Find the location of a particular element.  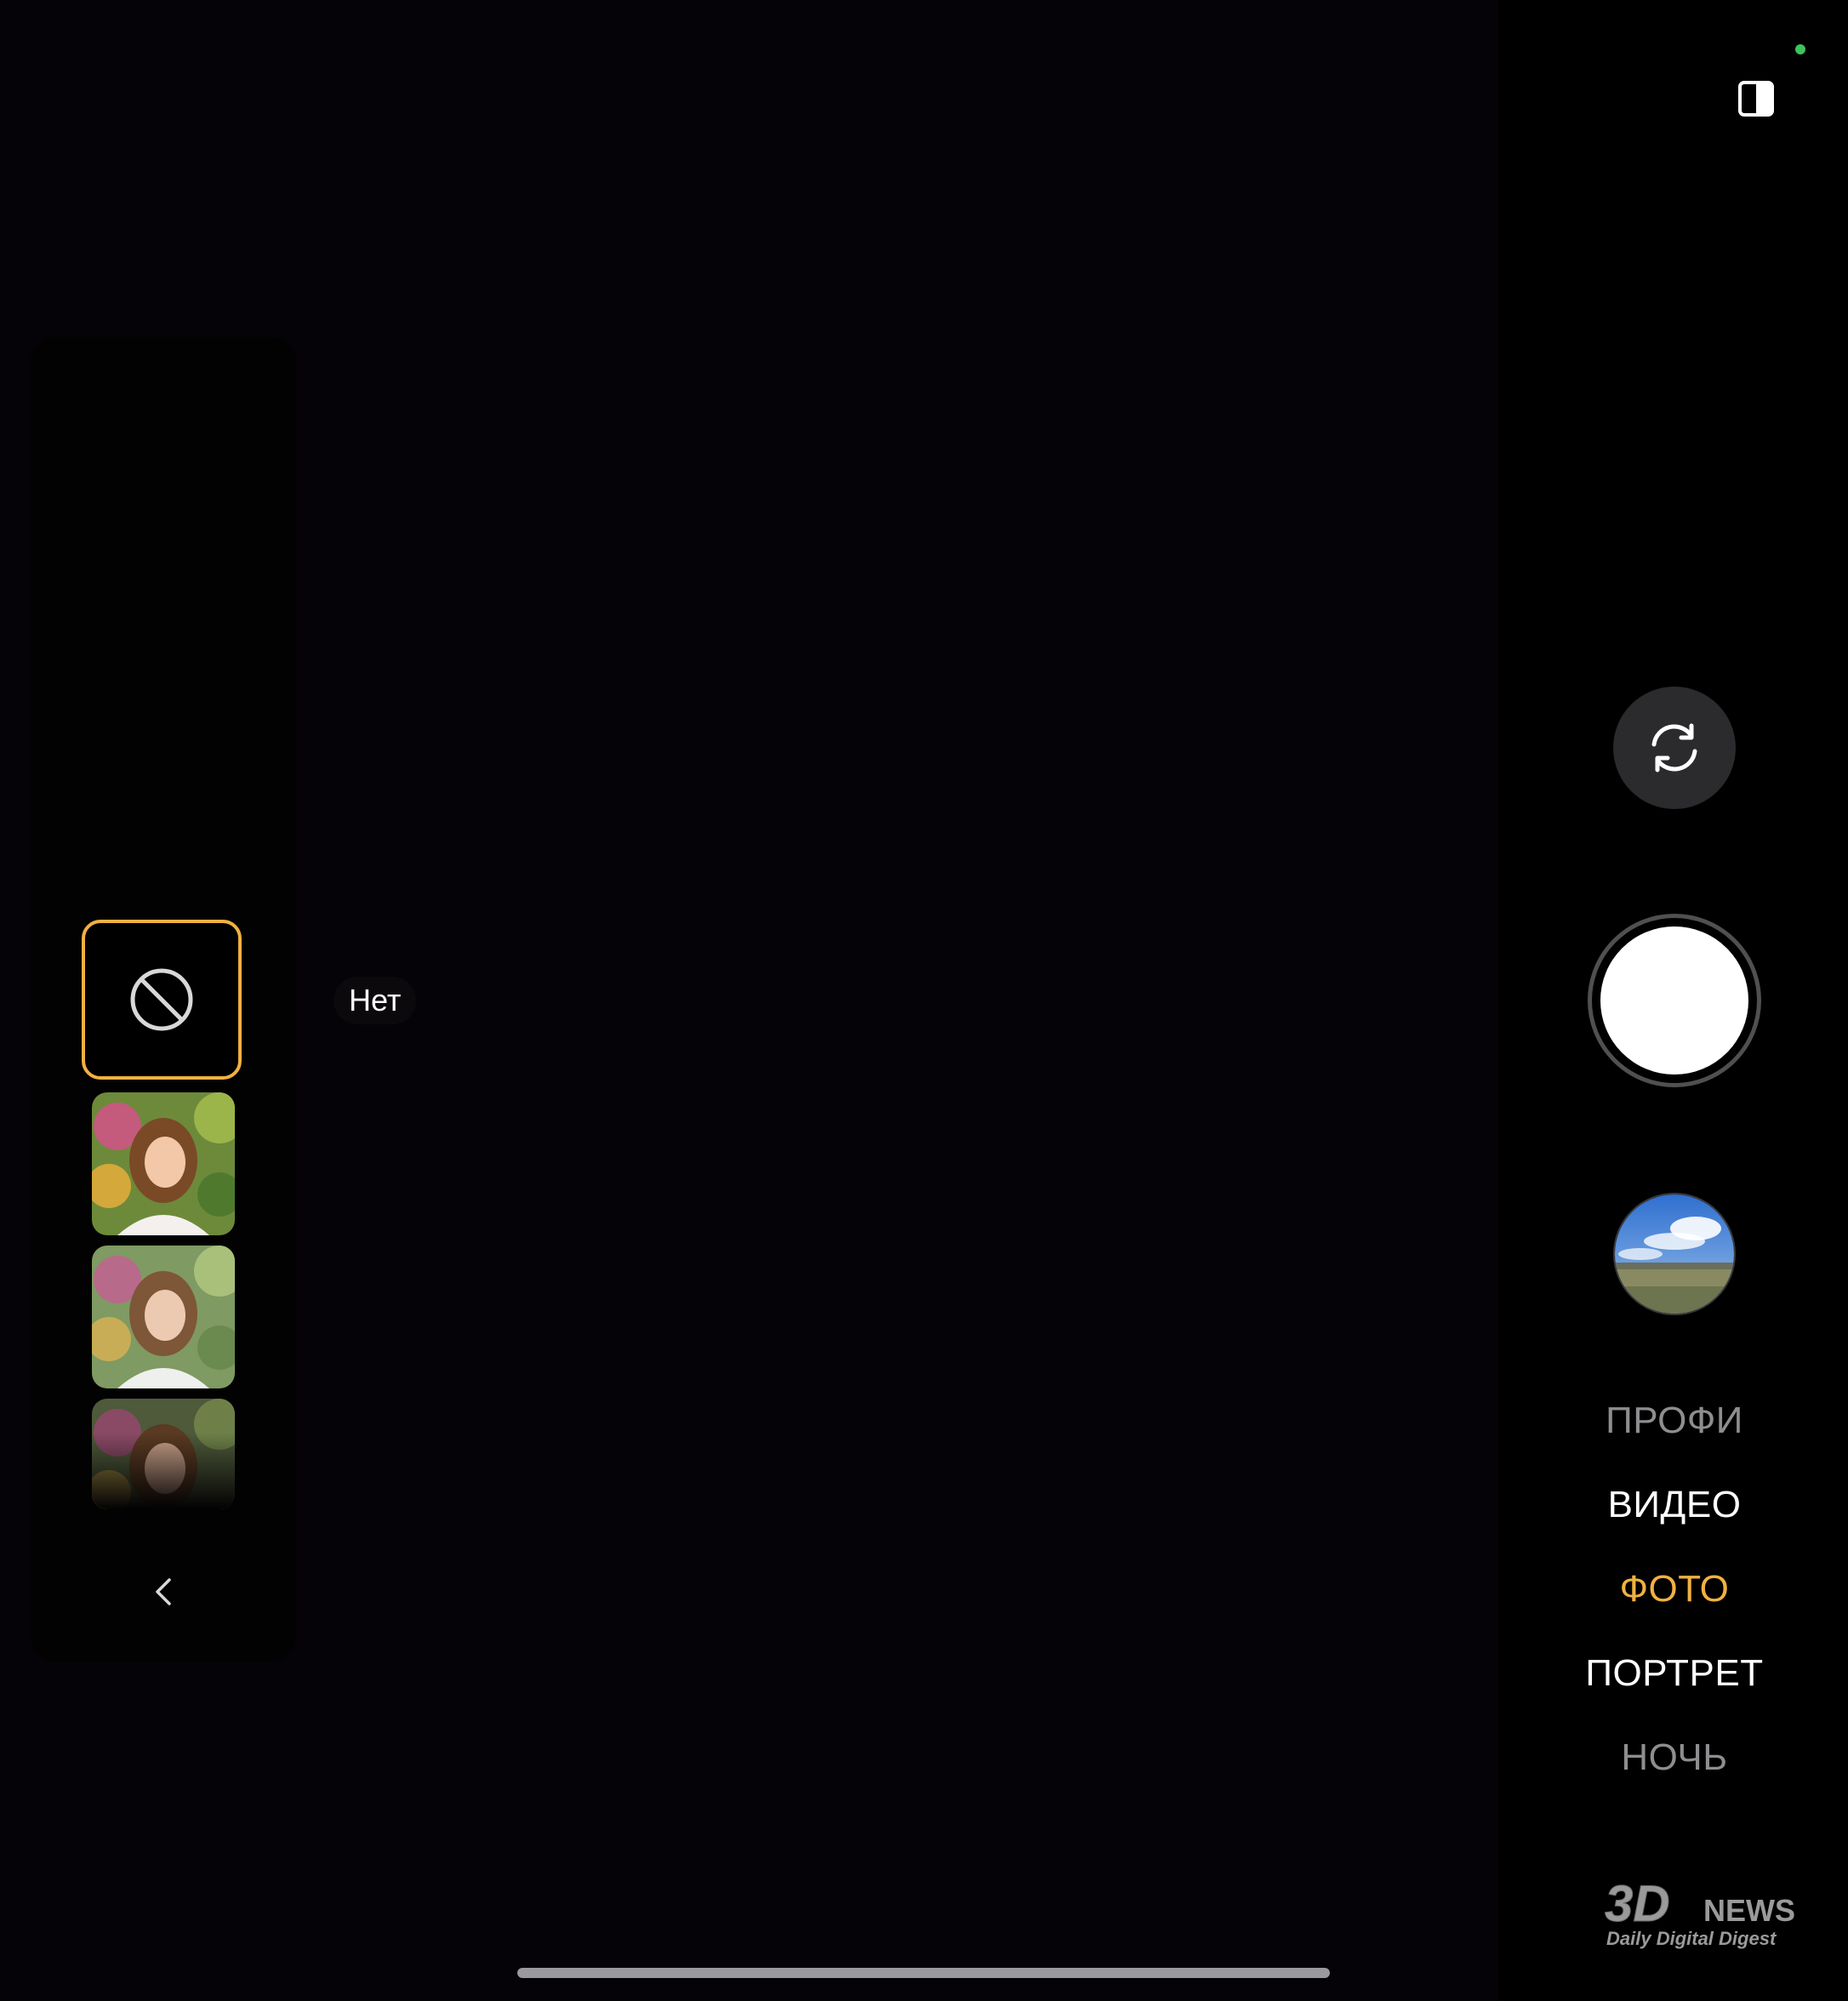

split-view-button is located at coordinates (1757, 98).